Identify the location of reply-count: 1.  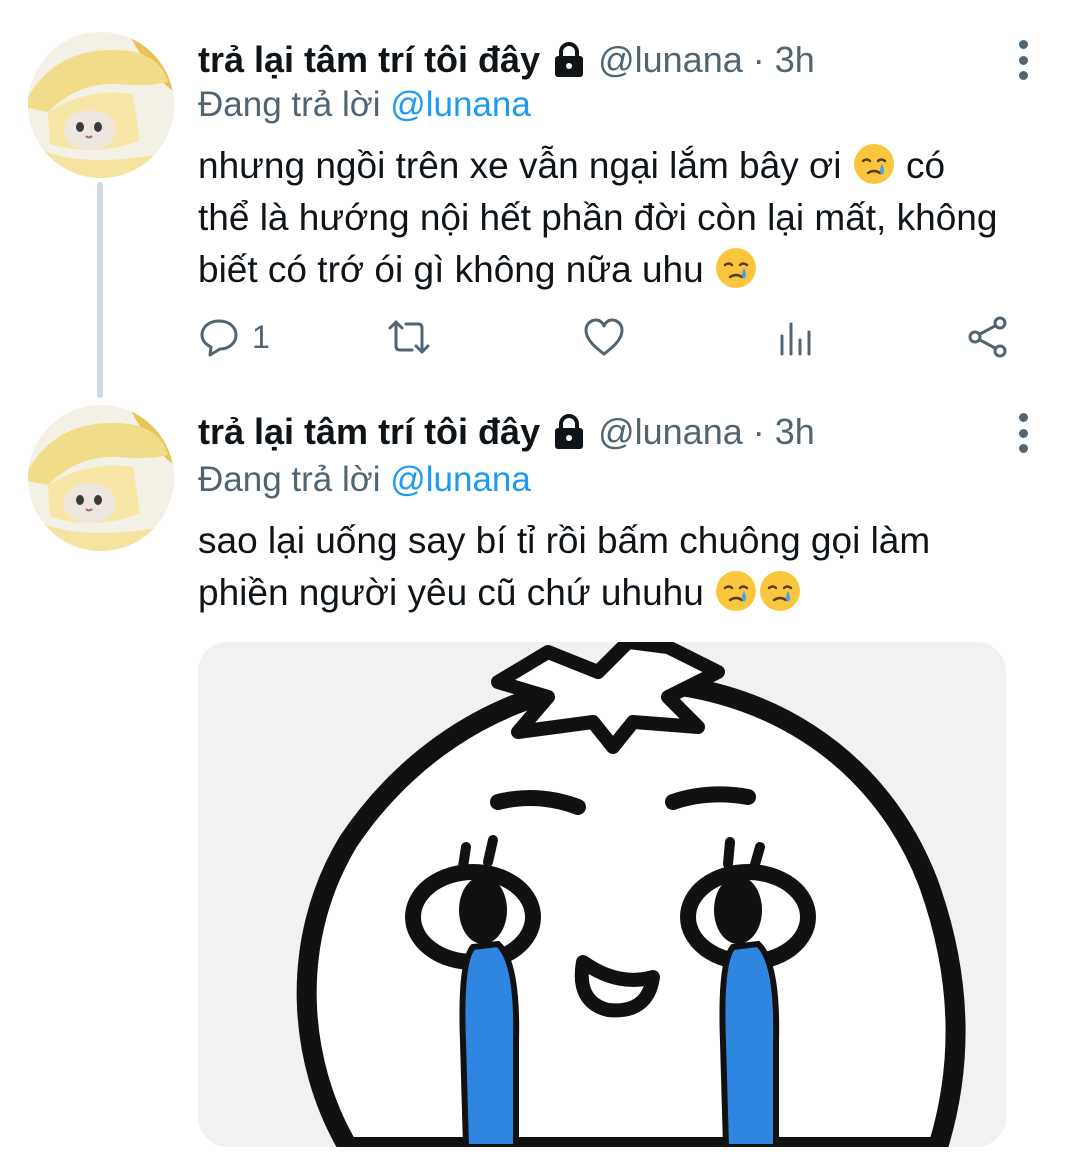
(261, 336).